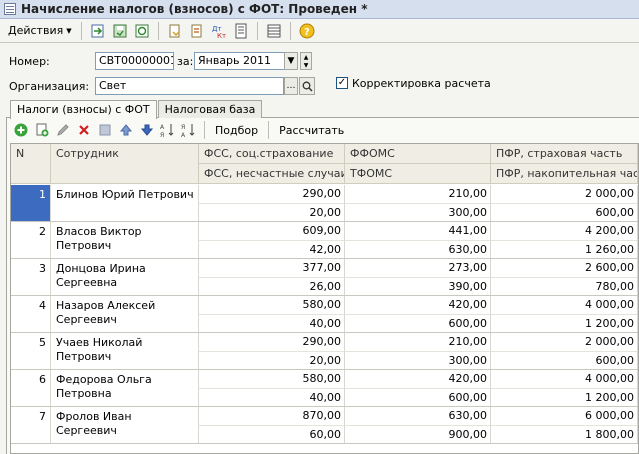  Describe the element at coordinates (272, 416) in the screenshot. I see `cell-fss: 870,00` at that location.